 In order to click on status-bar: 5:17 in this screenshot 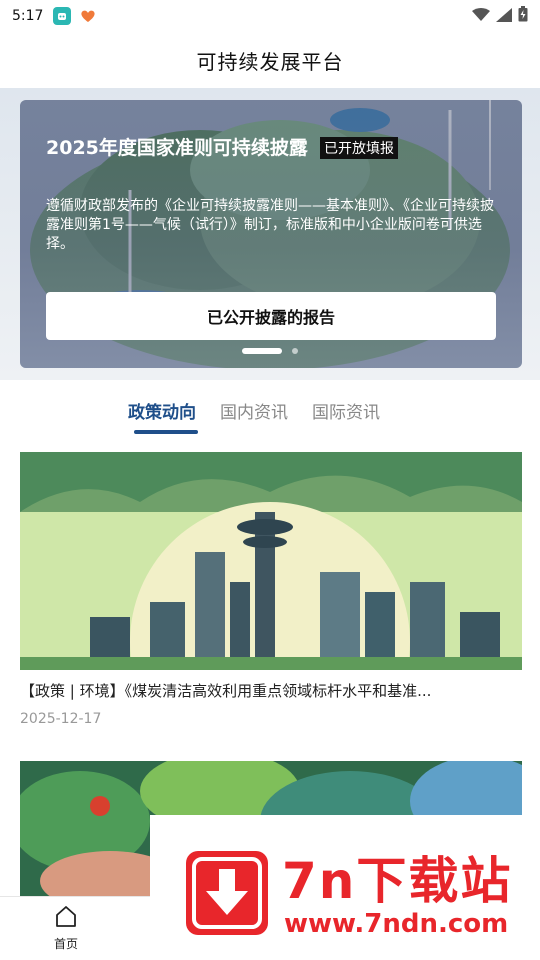, I will do `click(270, 16)`.